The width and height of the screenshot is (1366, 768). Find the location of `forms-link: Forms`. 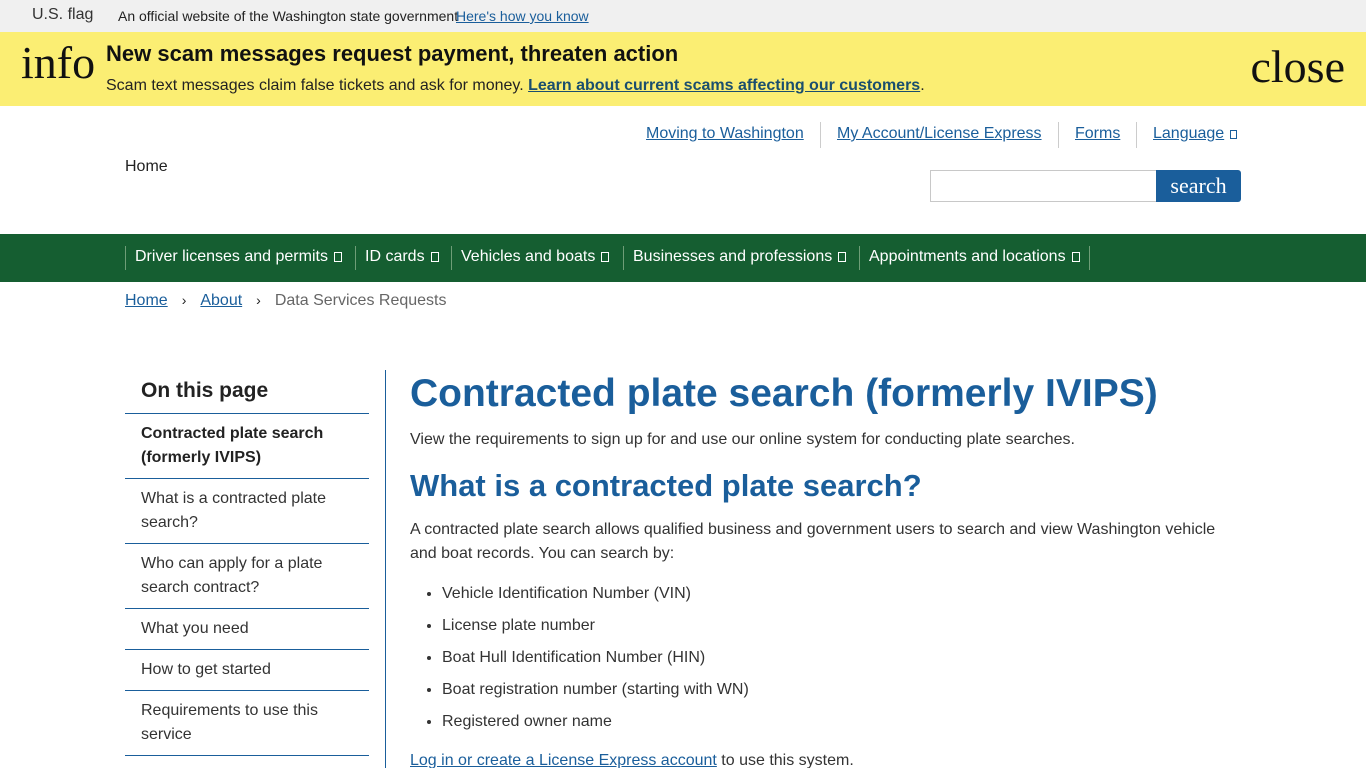

forms-link: Forms is located at coordinates (1097, 134).